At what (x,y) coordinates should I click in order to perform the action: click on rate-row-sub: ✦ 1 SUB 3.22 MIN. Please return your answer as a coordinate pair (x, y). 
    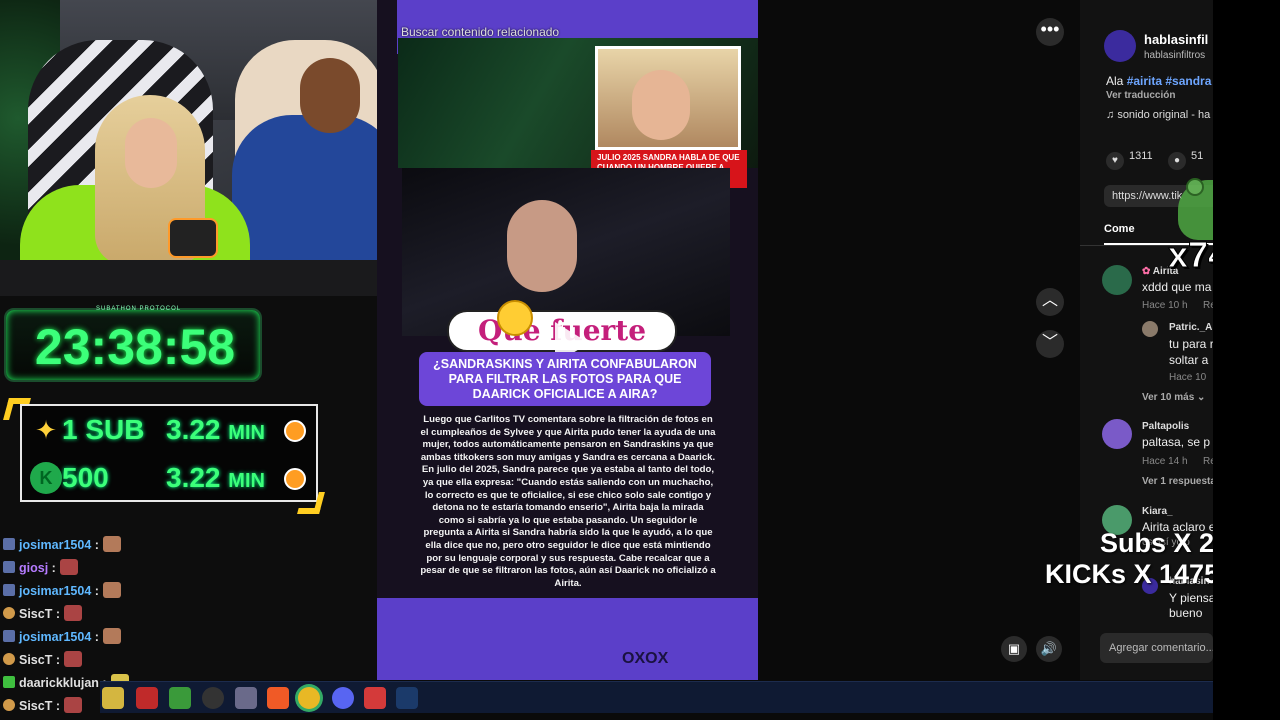
    Looking at the image, I should click on (170, 430).